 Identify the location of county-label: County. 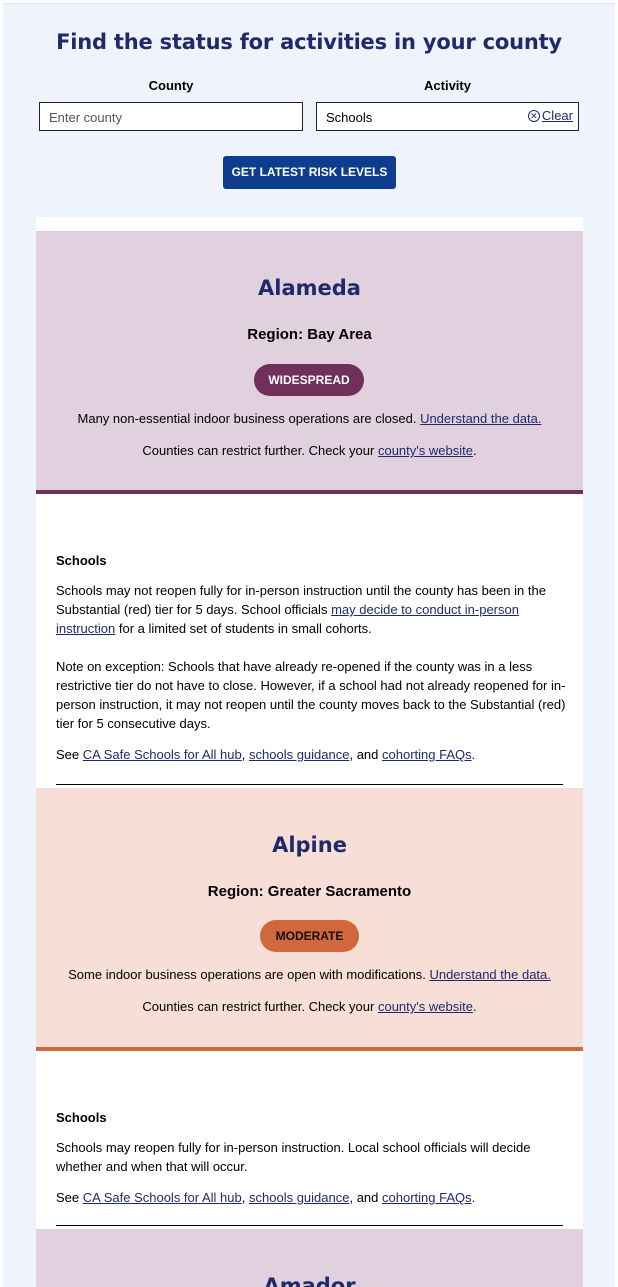
(171, 85).